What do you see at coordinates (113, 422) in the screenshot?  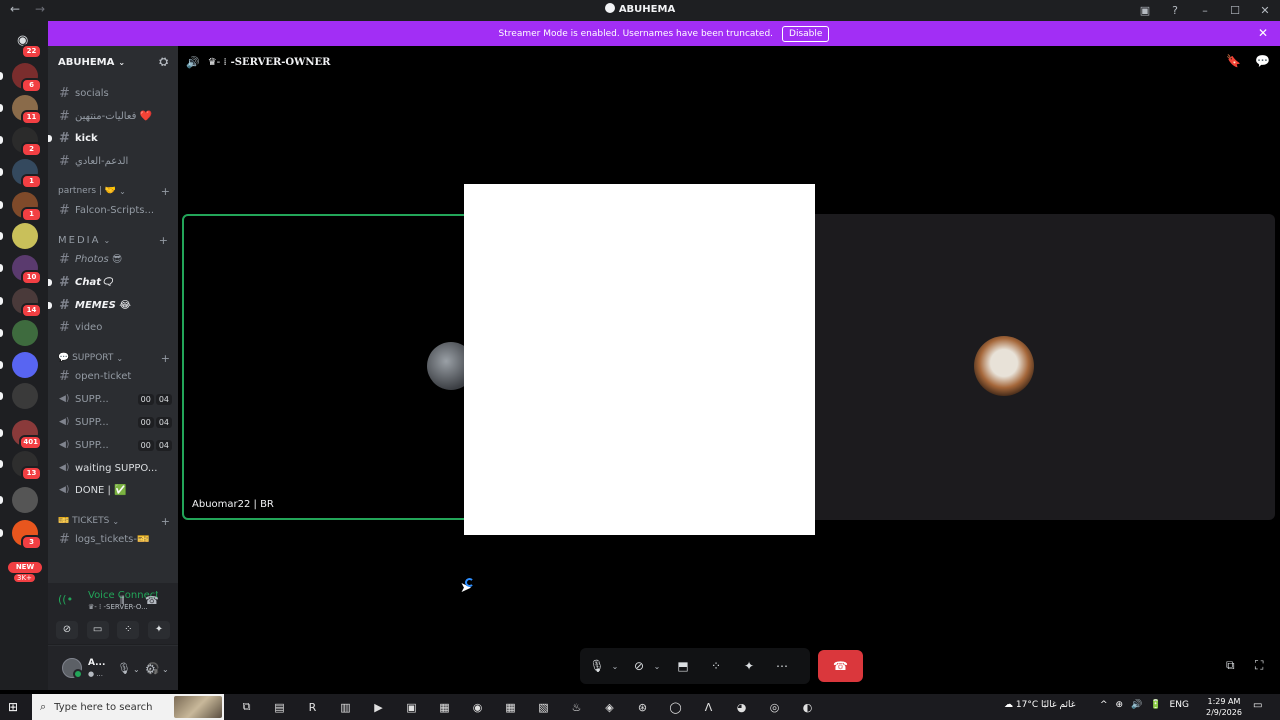 I see `voice-channel-support-2: ◀) SUPP... 00 04` at bounding box center [113, 422].